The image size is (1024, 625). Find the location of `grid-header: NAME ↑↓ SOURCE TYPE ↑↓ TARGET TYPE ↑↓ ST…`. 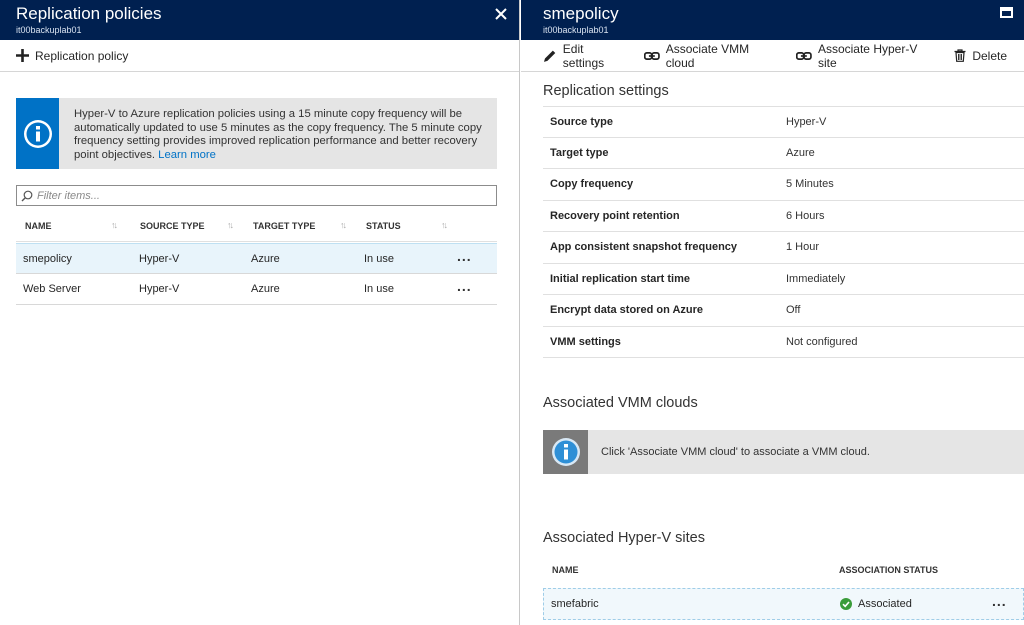

grid-header: NAME ↑↓ SOURCE TYPE ↑↓ TARGET TYPE ↑↓ ST… is located at coordinates (256, 226).